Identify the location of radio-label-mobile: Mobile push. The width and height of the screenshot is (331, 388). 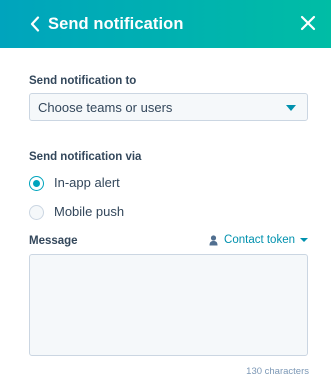
(89, 211).